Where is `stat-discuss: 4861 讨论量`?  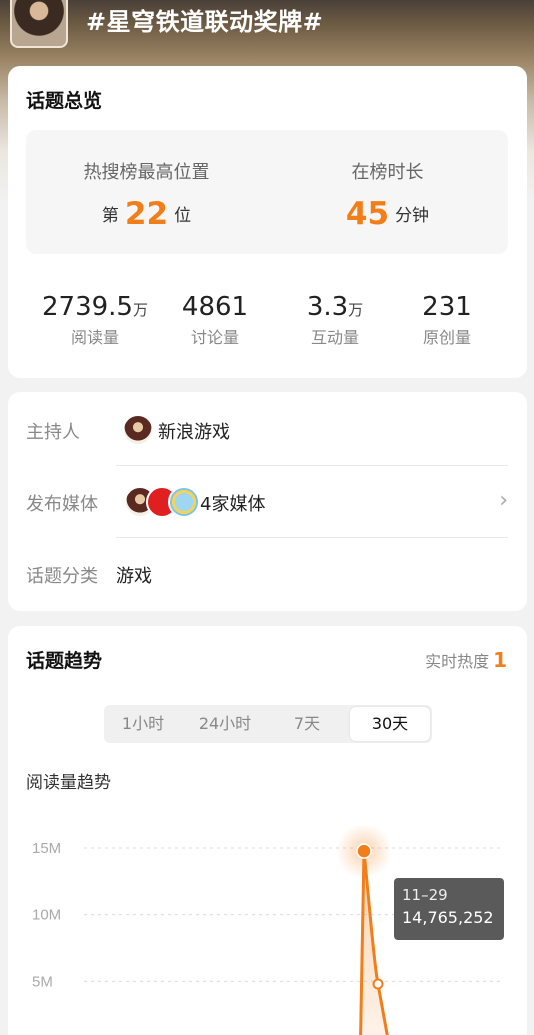
stat-discuss: 4861 讨论量 is located at coordinates (215, 320).